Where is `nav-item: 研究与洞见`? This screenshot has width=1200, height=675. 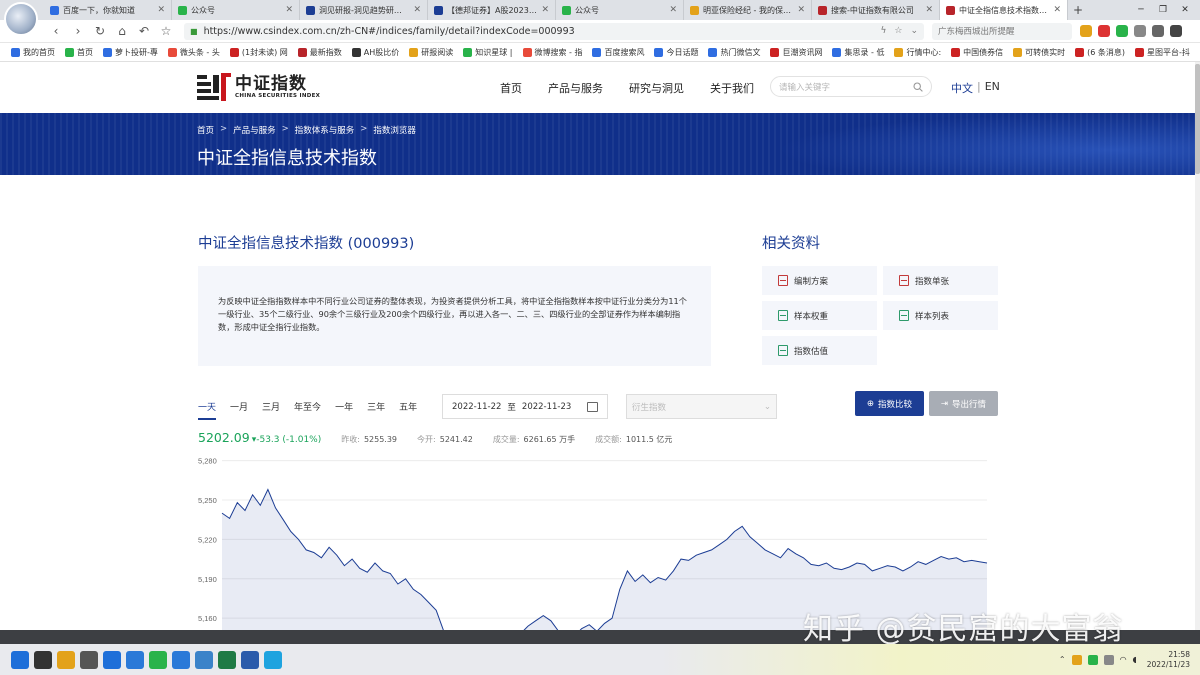 nav-item: 研究与洞见 is located at coordinates (656, 88).